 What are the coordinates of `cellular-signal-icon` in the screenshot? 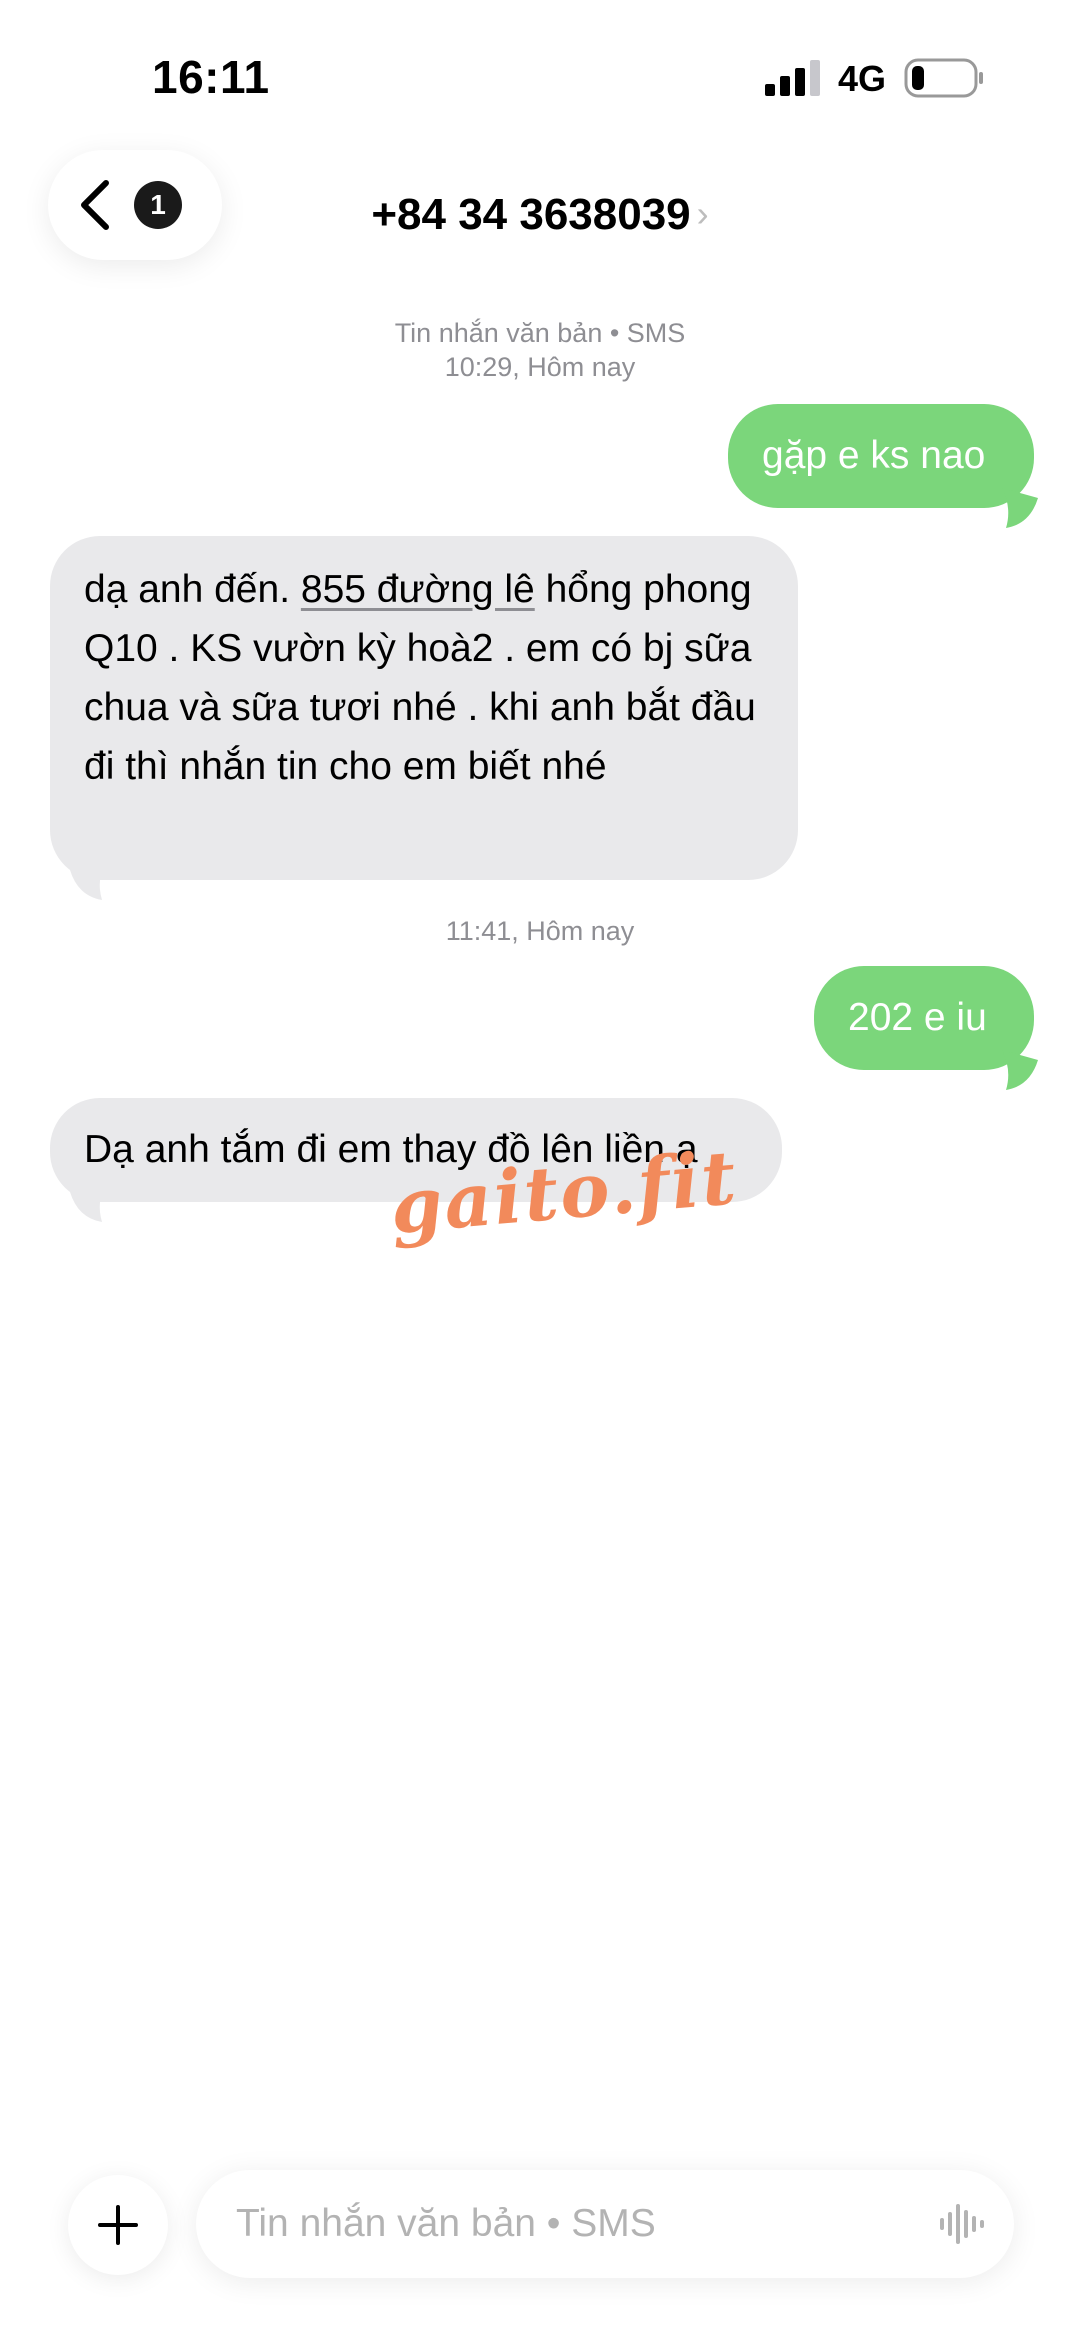 It's located at (792, 78).